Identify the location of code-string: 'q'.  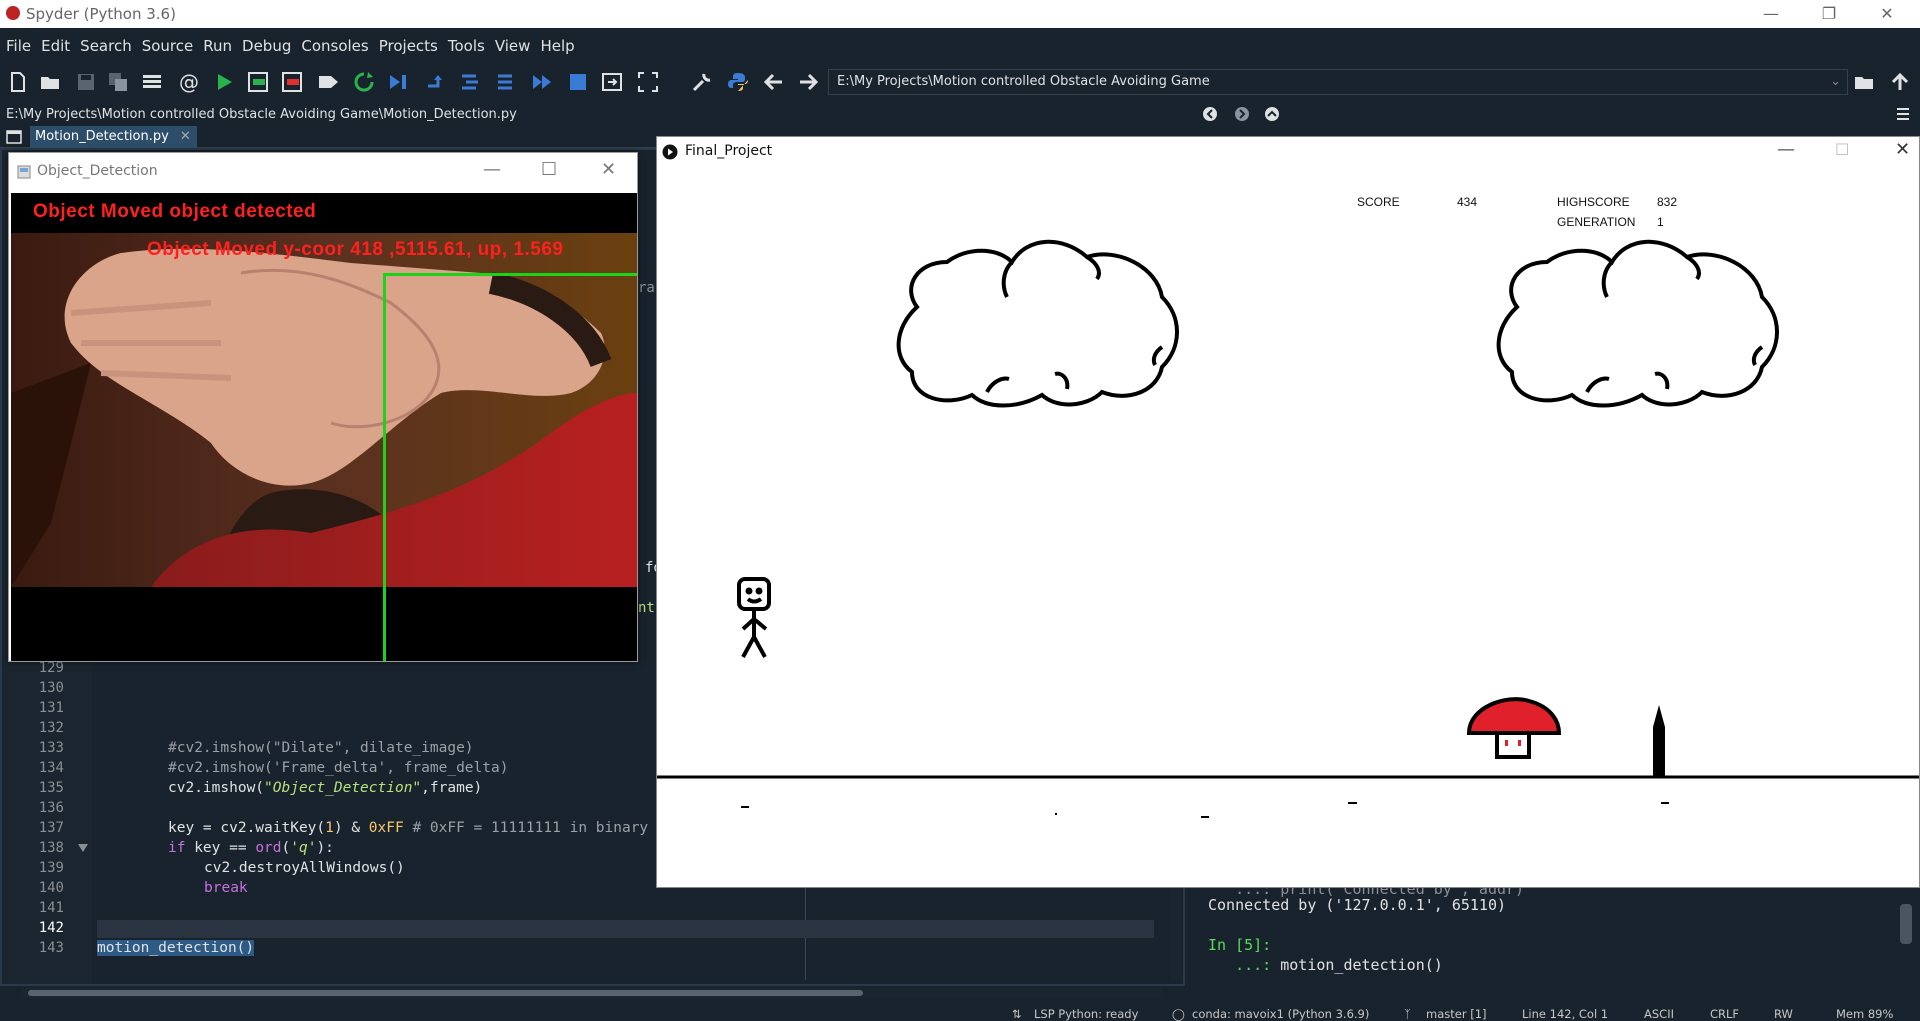
(303, 848).